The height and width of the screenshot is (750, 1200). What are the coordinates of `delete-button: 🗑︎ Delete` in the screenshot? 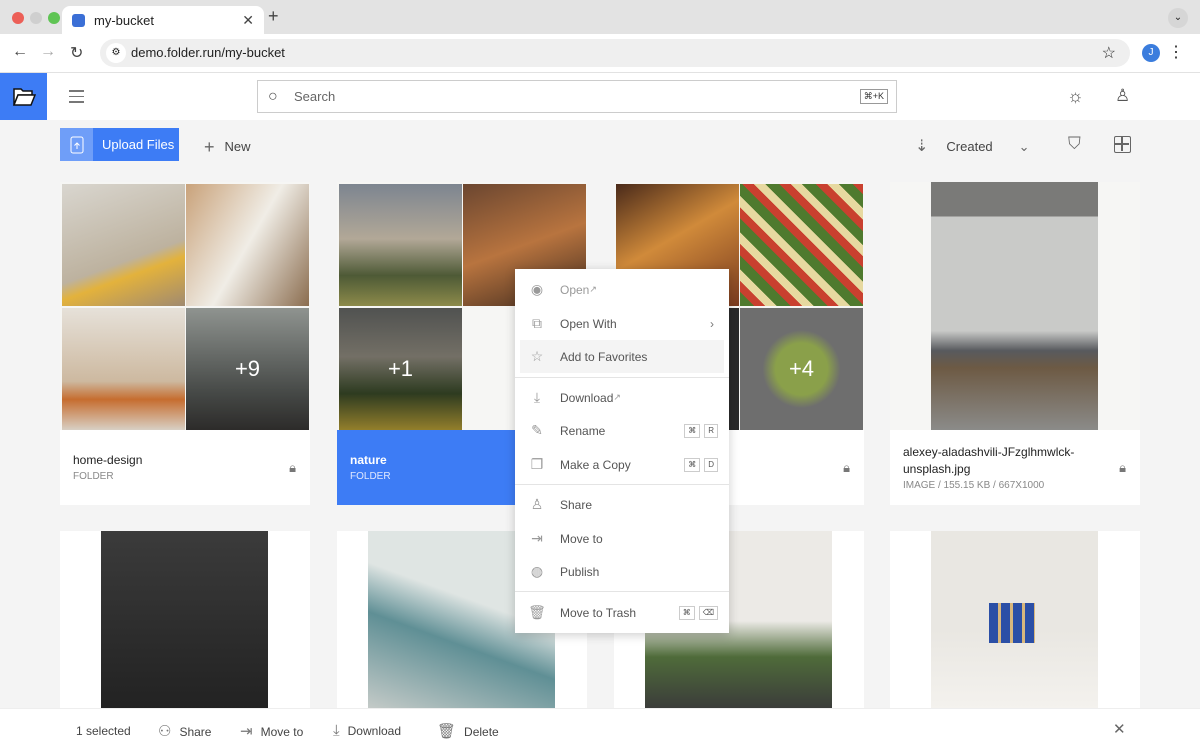 It's located at (468, 731).